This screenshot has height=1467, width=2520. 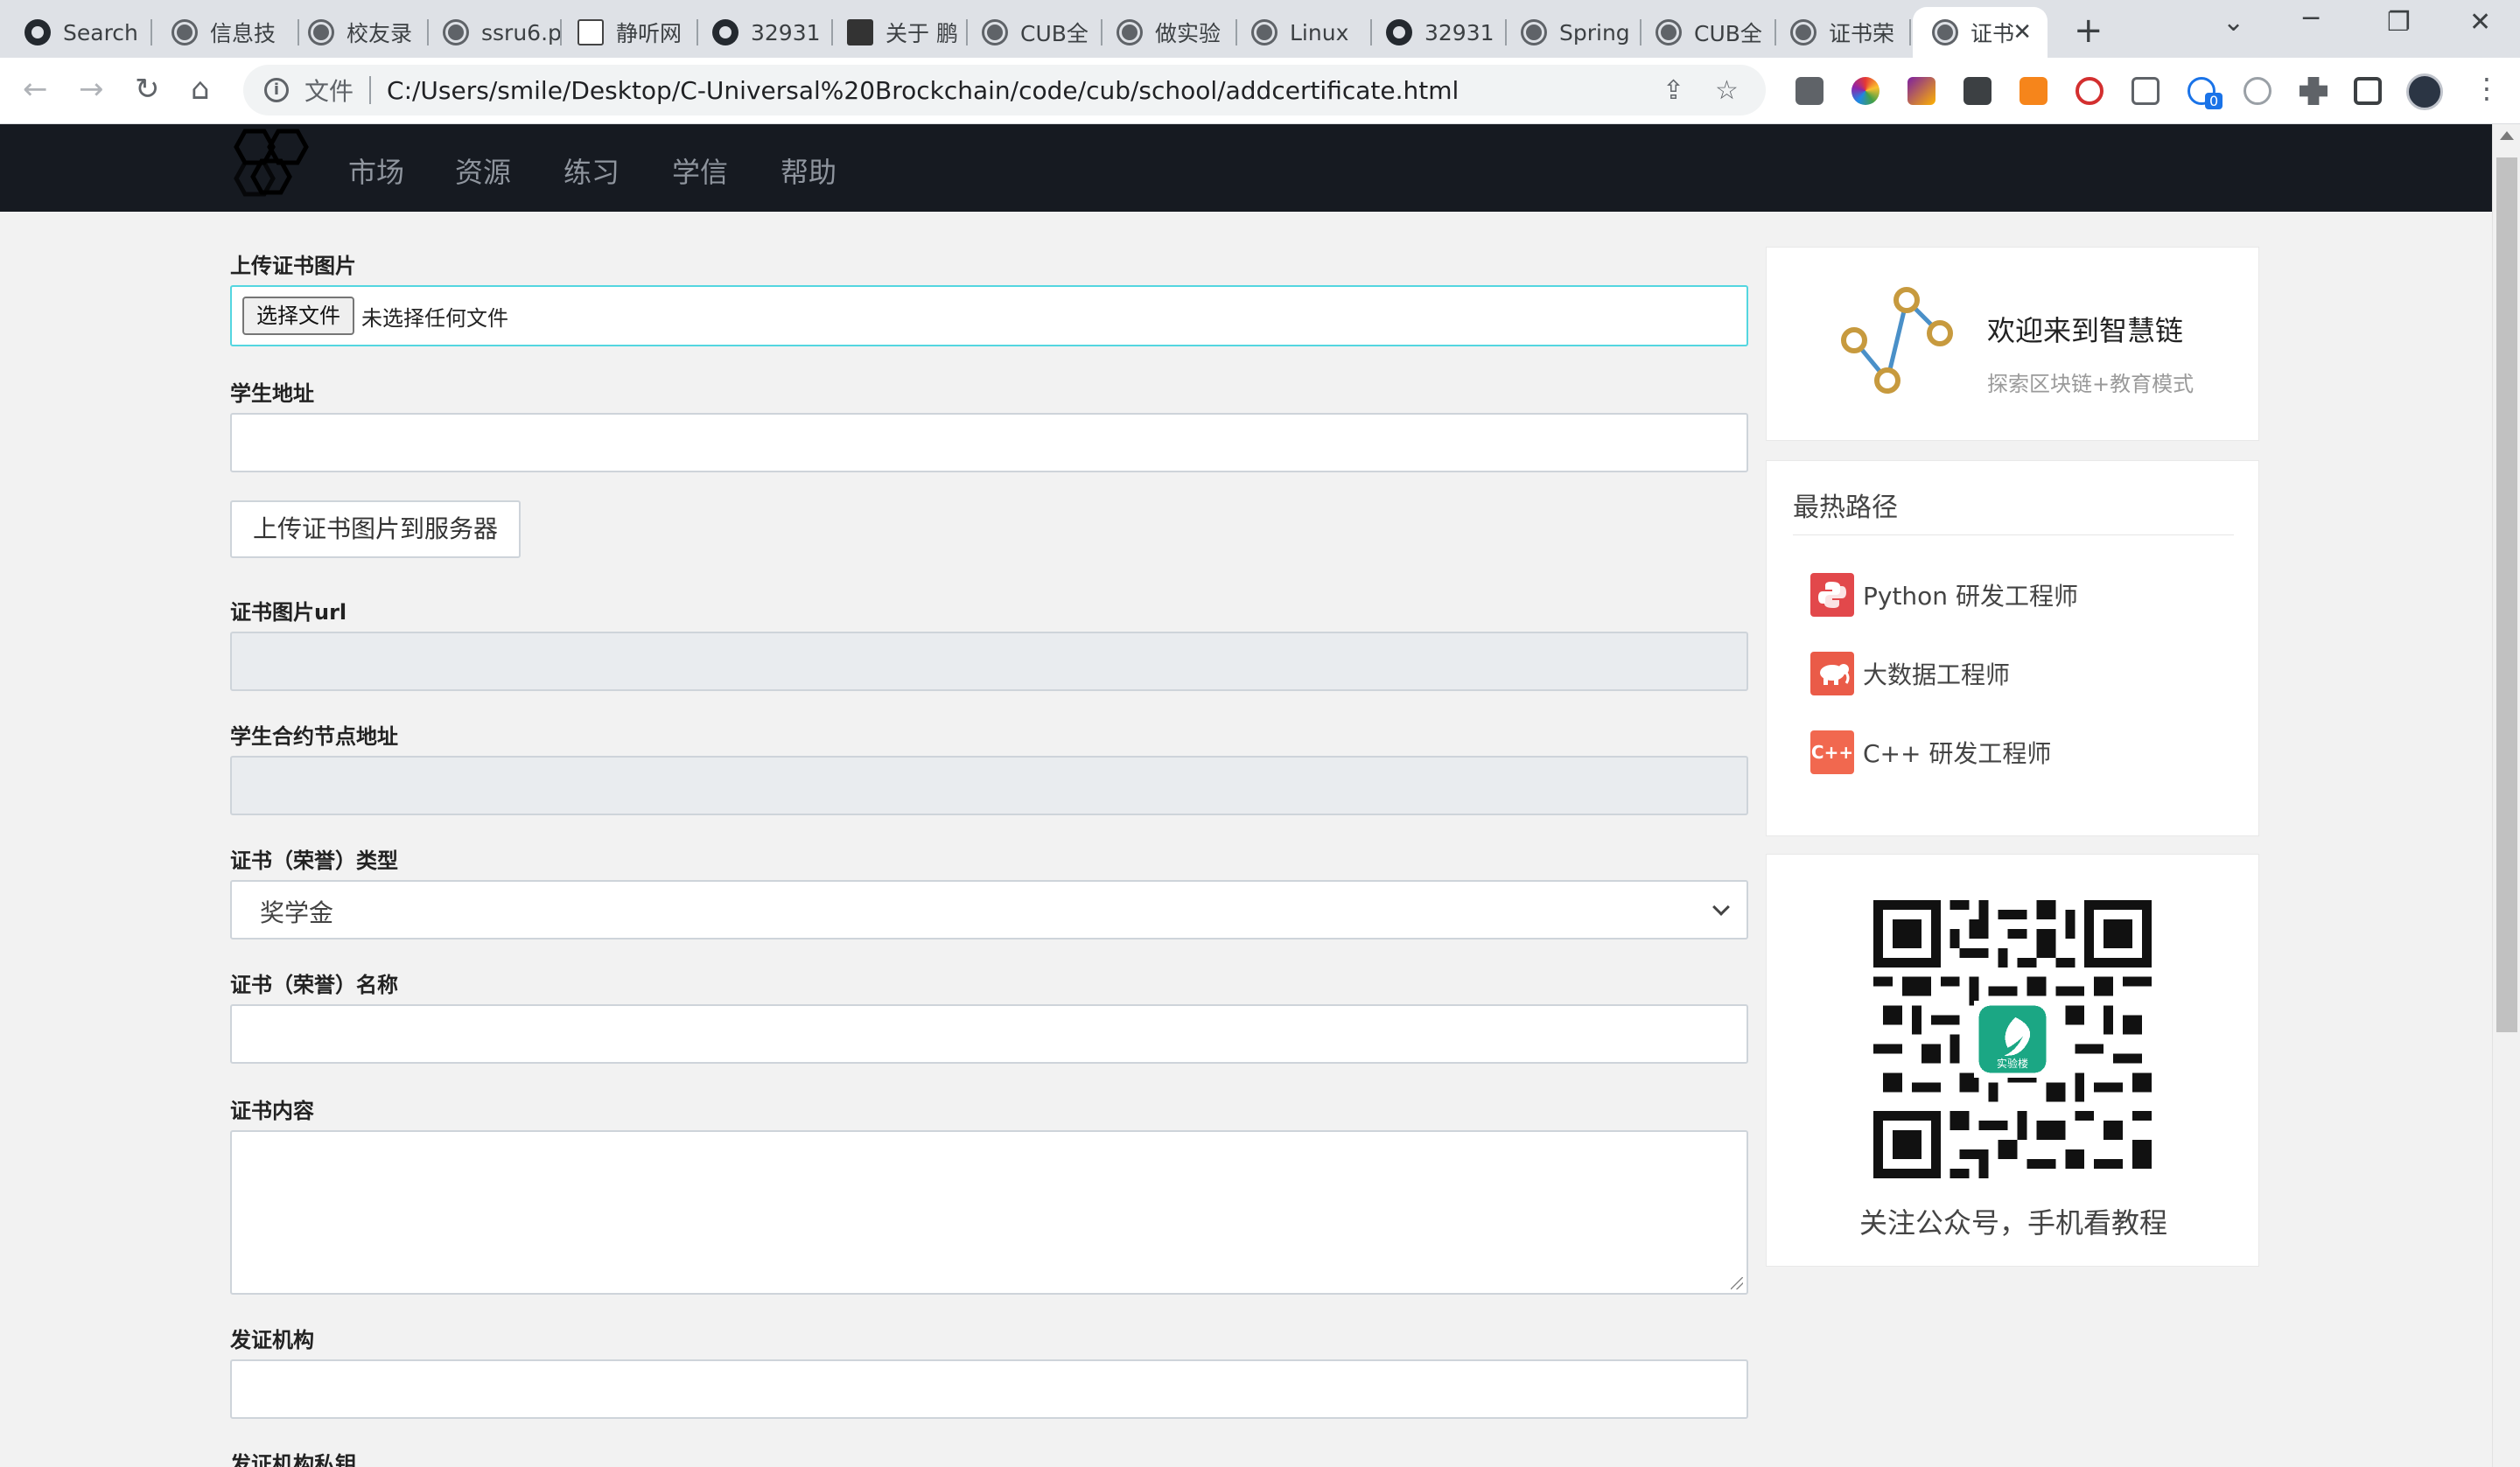 I want to click on tab-title: ssru6.p, so click(x=521, y=32).